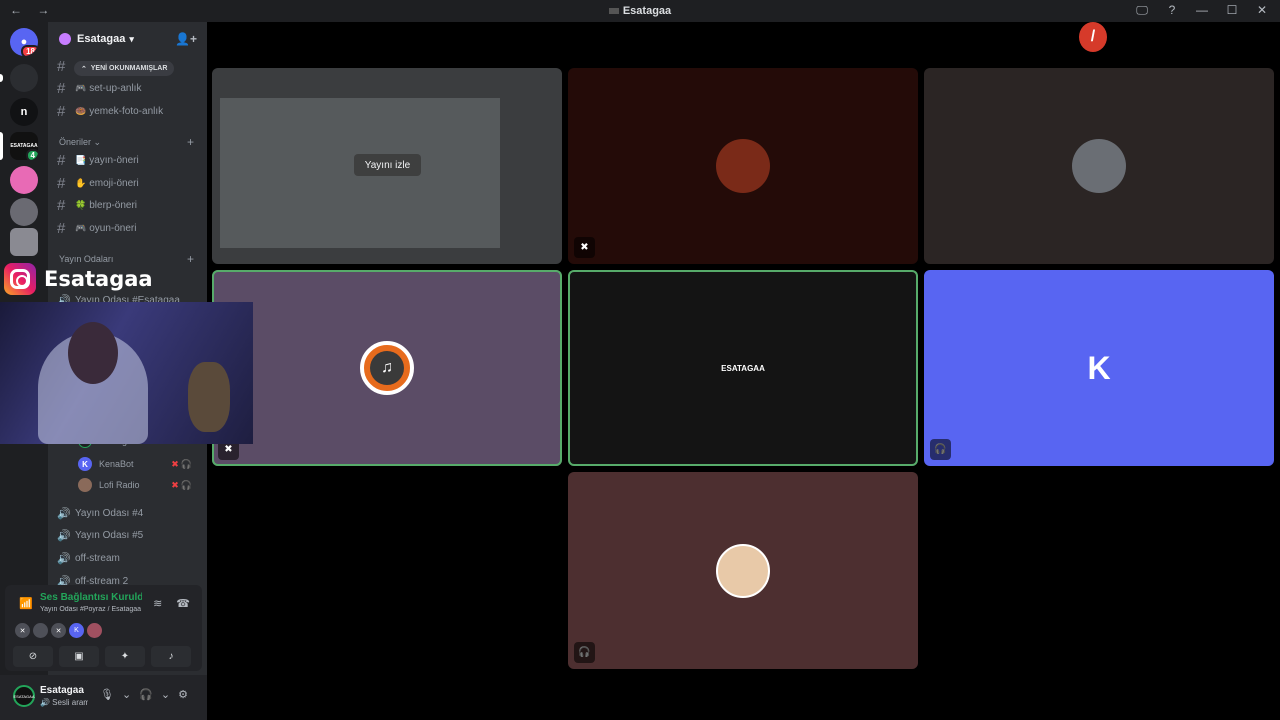 This screenshot has width=1280, height=720. I want to click on voice-participants: ✕ ✕ K, so click(58, 630).